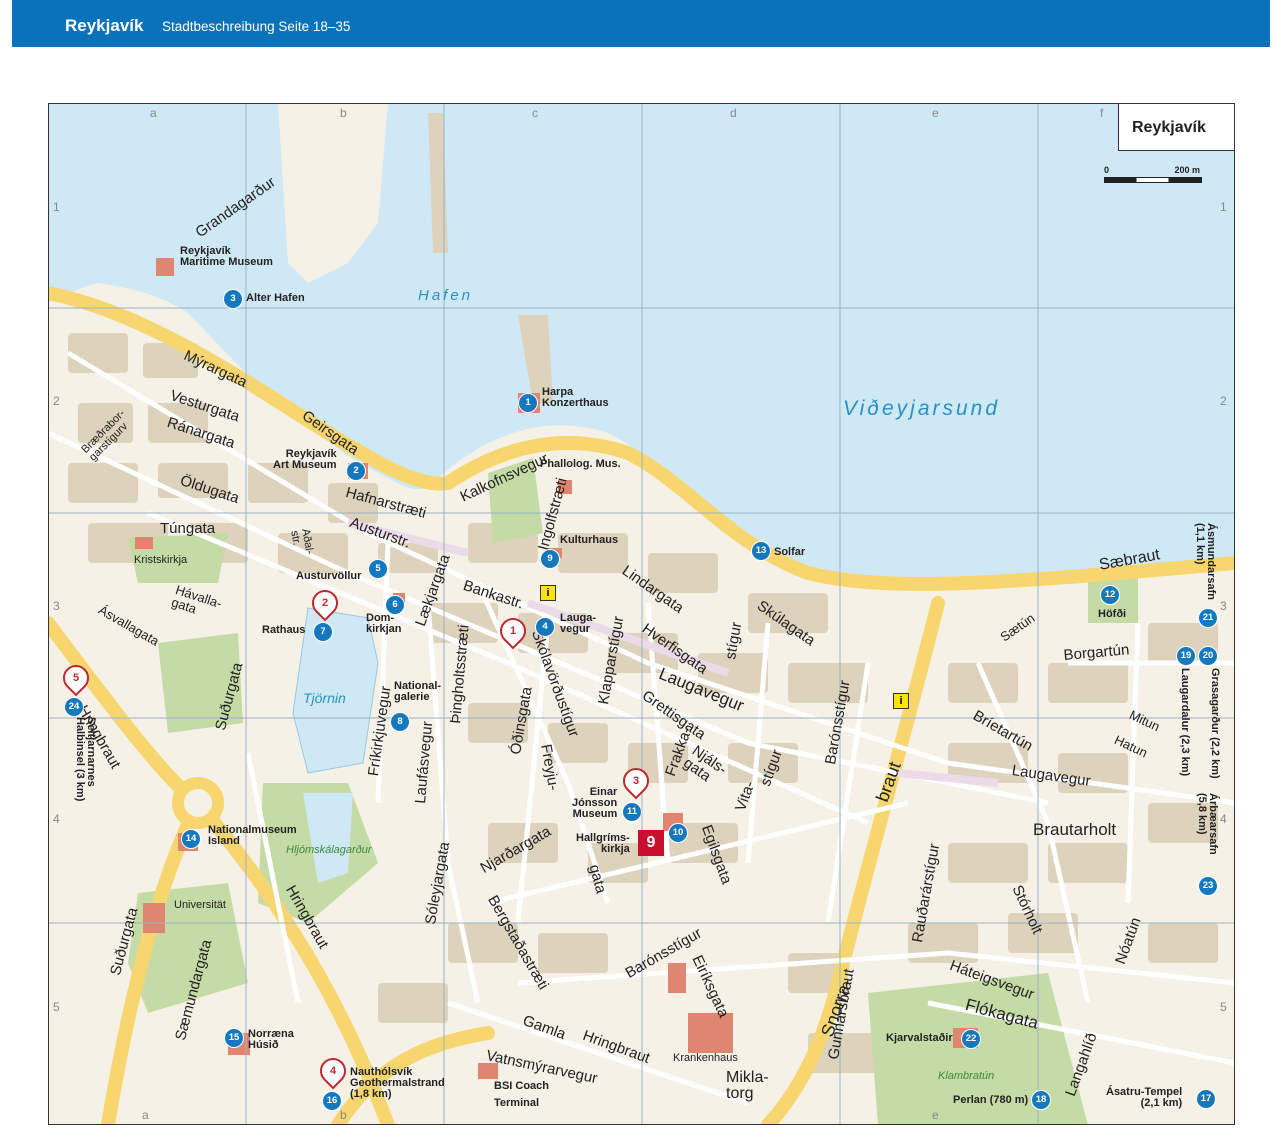  Describe the element at coordinates (991, 1100) in the screenshot. I see `poi-label-18: Perlan (780 m)` at that location.